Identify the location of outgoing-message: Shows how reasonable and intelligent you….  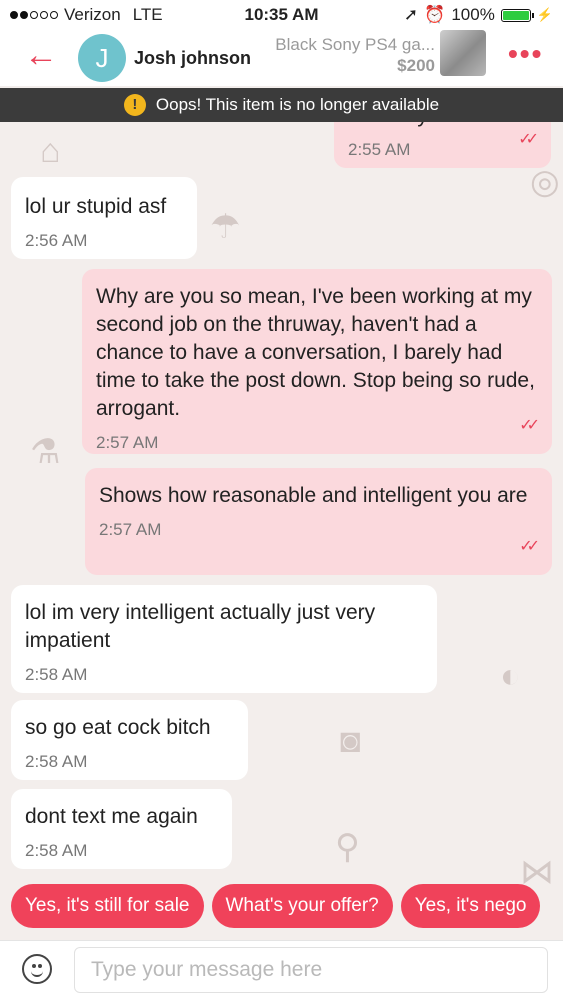
(318, 521).